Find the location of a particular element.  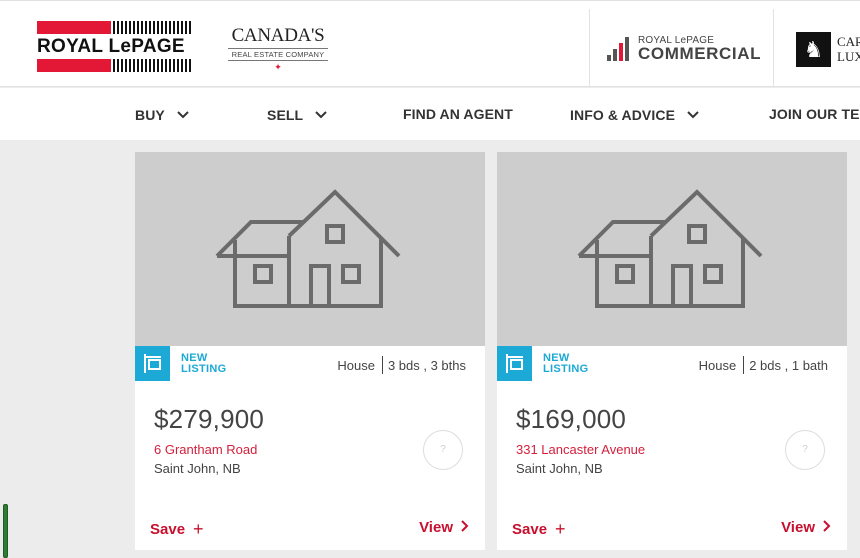

nav-item-buy: BUY is located at coordinates (162, 114).